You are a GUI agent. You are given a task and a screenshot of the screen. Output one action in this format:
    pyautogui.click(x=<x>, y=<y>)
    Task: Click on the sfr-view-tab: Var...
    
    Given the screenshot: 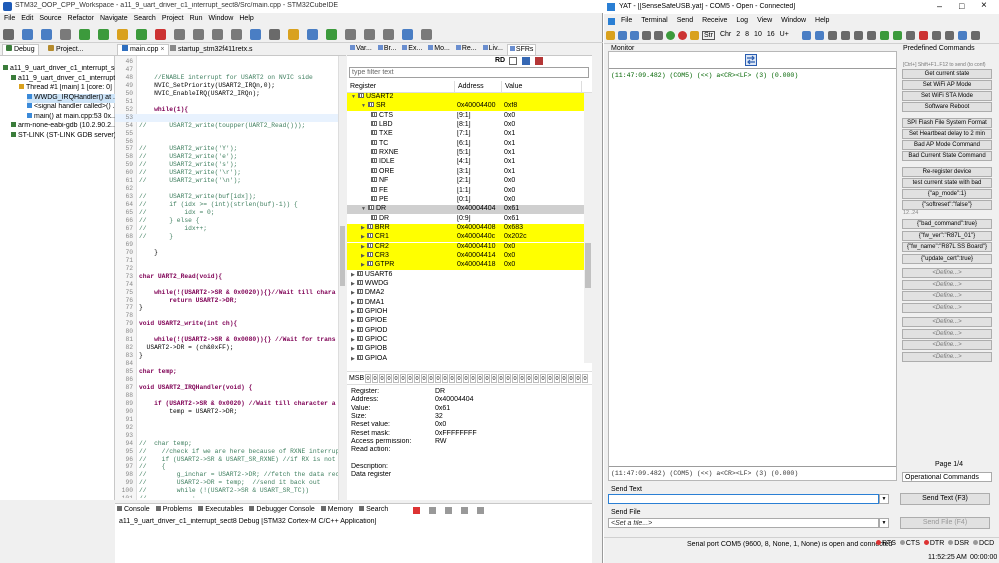 What is the action you would take?
    pyautogui.click(x=361, y=49)
    